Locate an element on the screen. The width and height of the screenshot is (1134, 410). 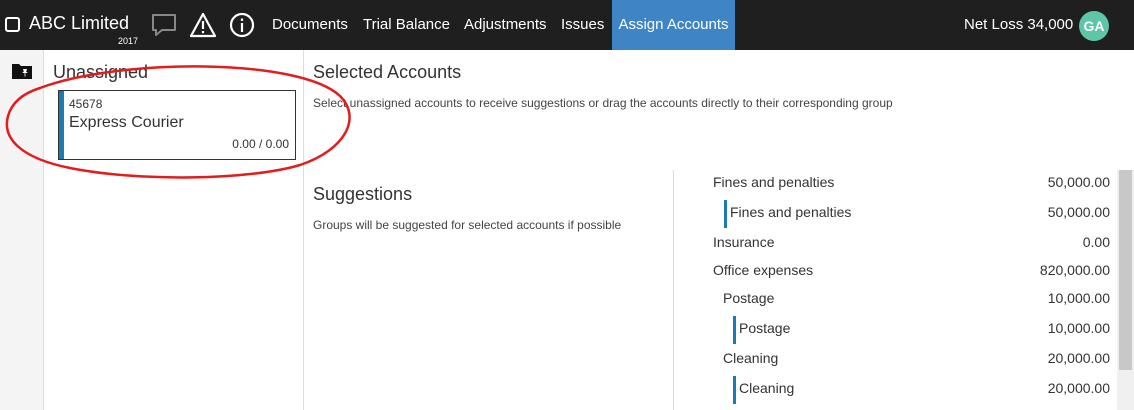
suggestions-title: Suggestions is located at coordinates (363, 194).